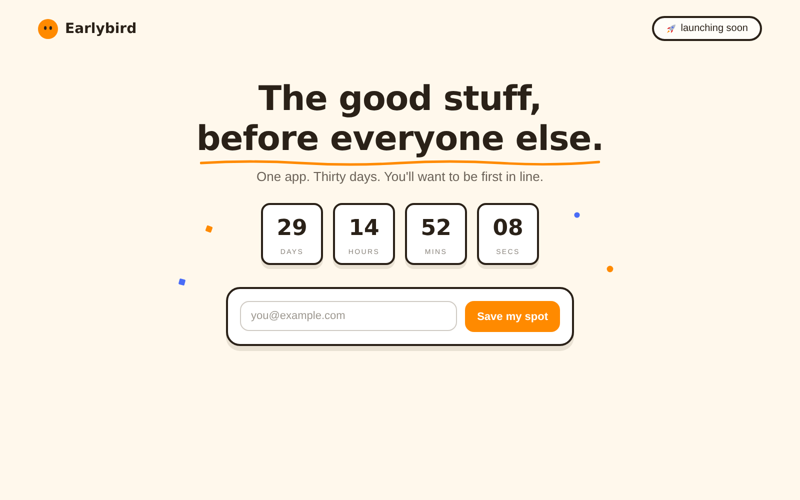 This screenshot has width=800, height=500. I want to click on countdown-value: 08, so click(508, 228).